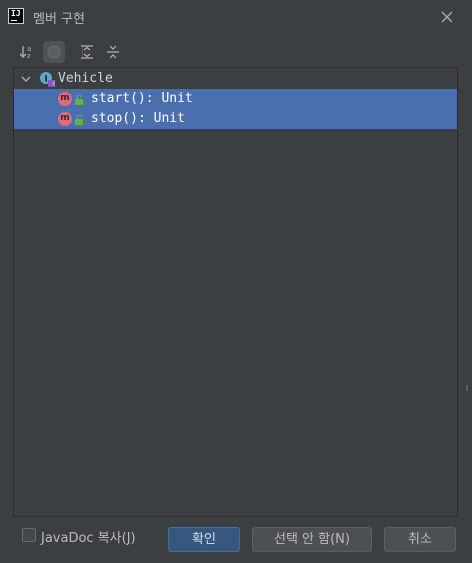 The height and width of the screenshot is (563, 472). I want to click on intellij-app-icon: IJ, so click(16, 16).